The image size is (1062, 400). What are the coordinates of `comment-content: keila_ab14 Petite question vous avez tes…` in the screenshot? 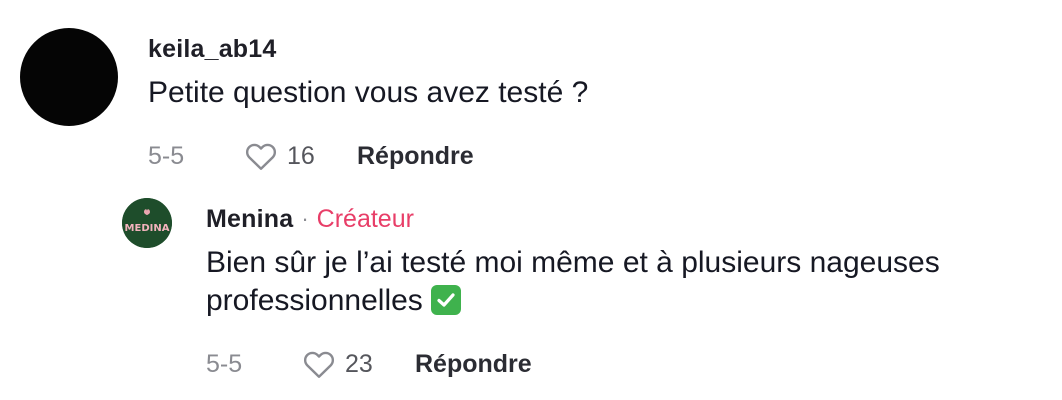 It's located at (368, 105).